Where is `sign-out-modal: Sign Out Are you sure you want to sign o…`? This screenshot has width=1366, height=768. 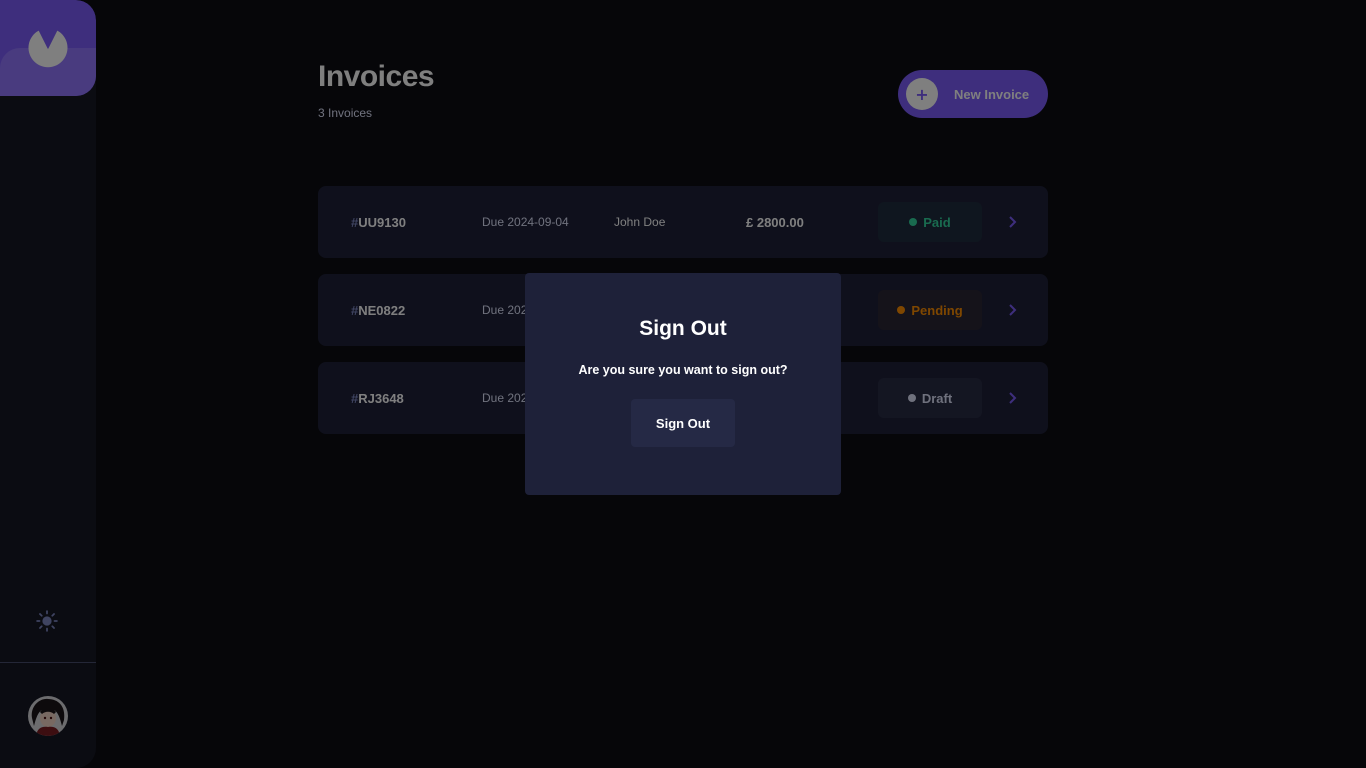 sign-out-modal: Sign Out Are you sure you want to sign o… is located at coordinates (683, 384).